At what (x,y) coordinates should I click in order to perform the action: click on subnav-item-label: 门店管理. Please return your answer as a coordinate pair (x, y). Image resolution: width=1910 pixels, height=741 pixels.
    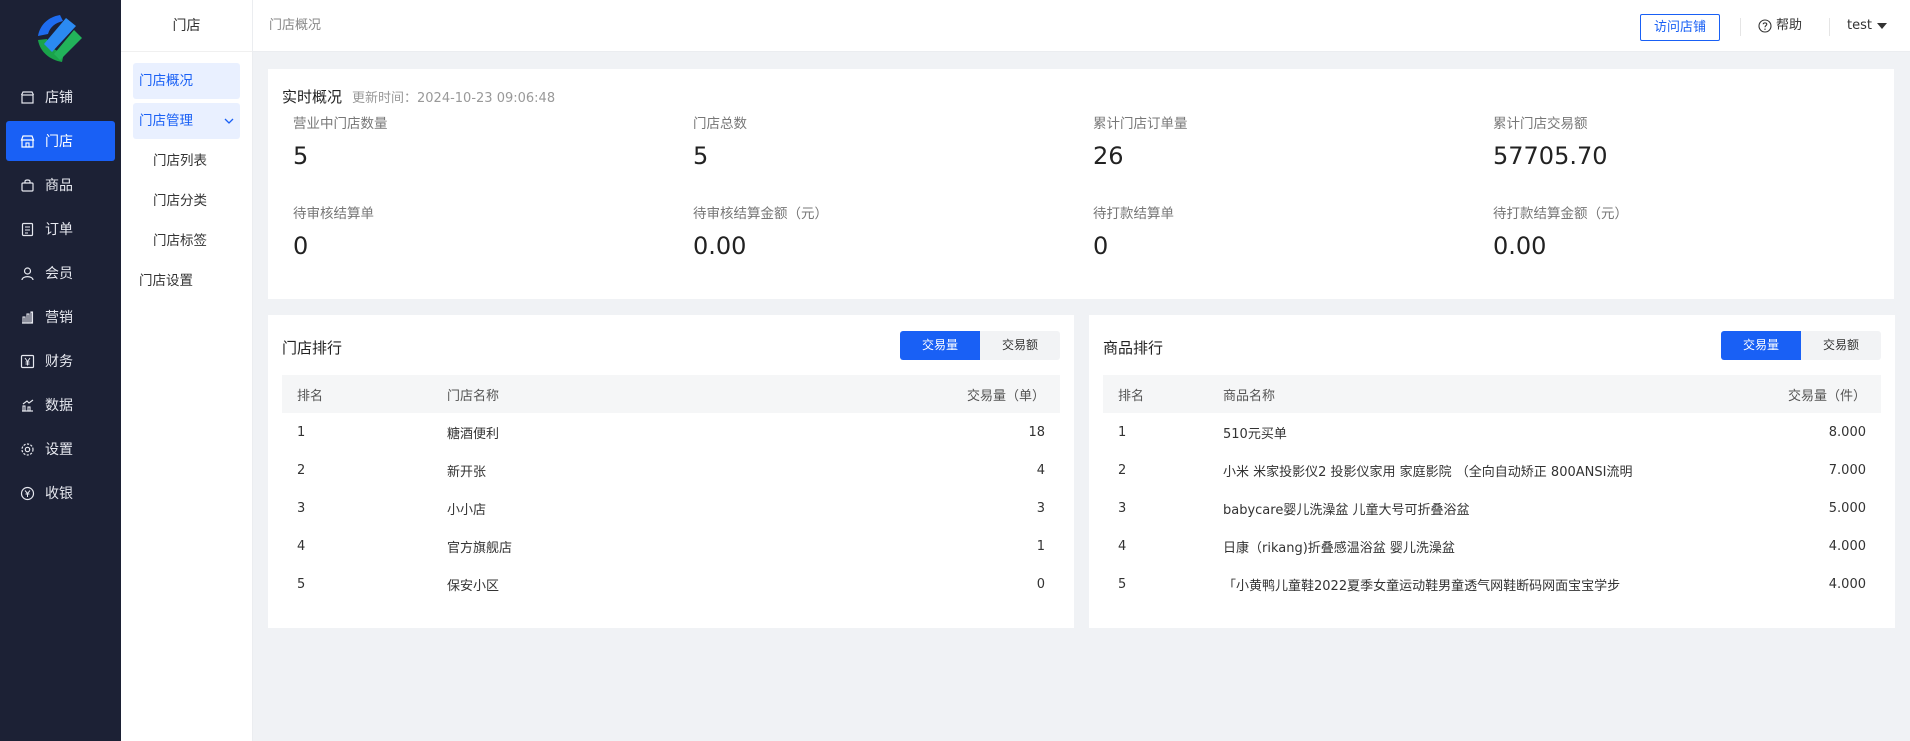
    Looking at the image, I should click on (166, 121).